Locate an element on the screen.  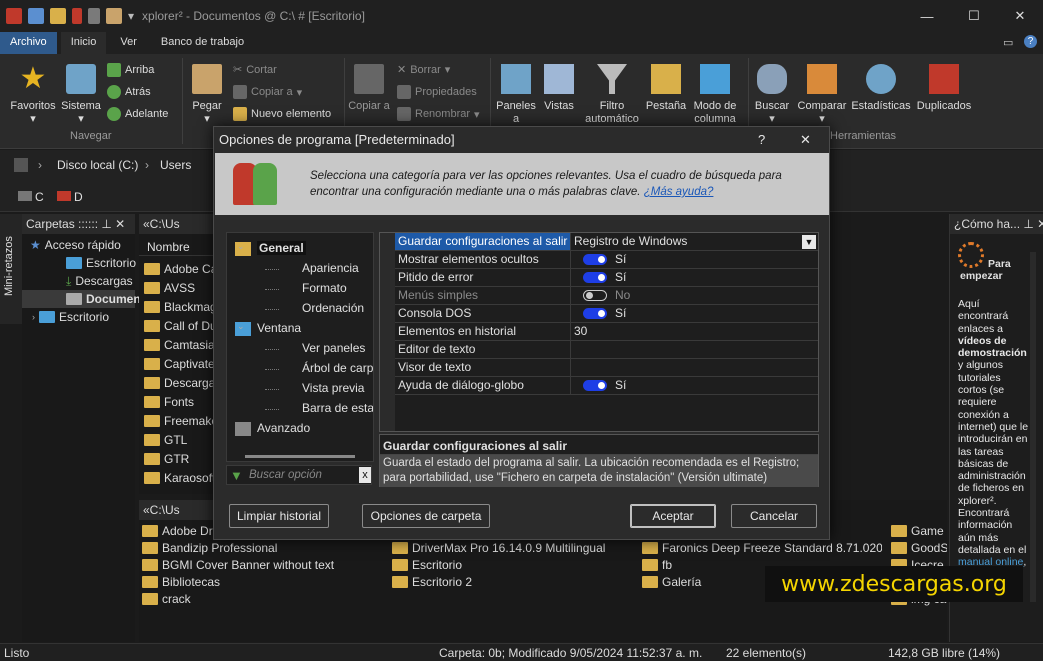
app-icon is located at coordinates (14, 16).